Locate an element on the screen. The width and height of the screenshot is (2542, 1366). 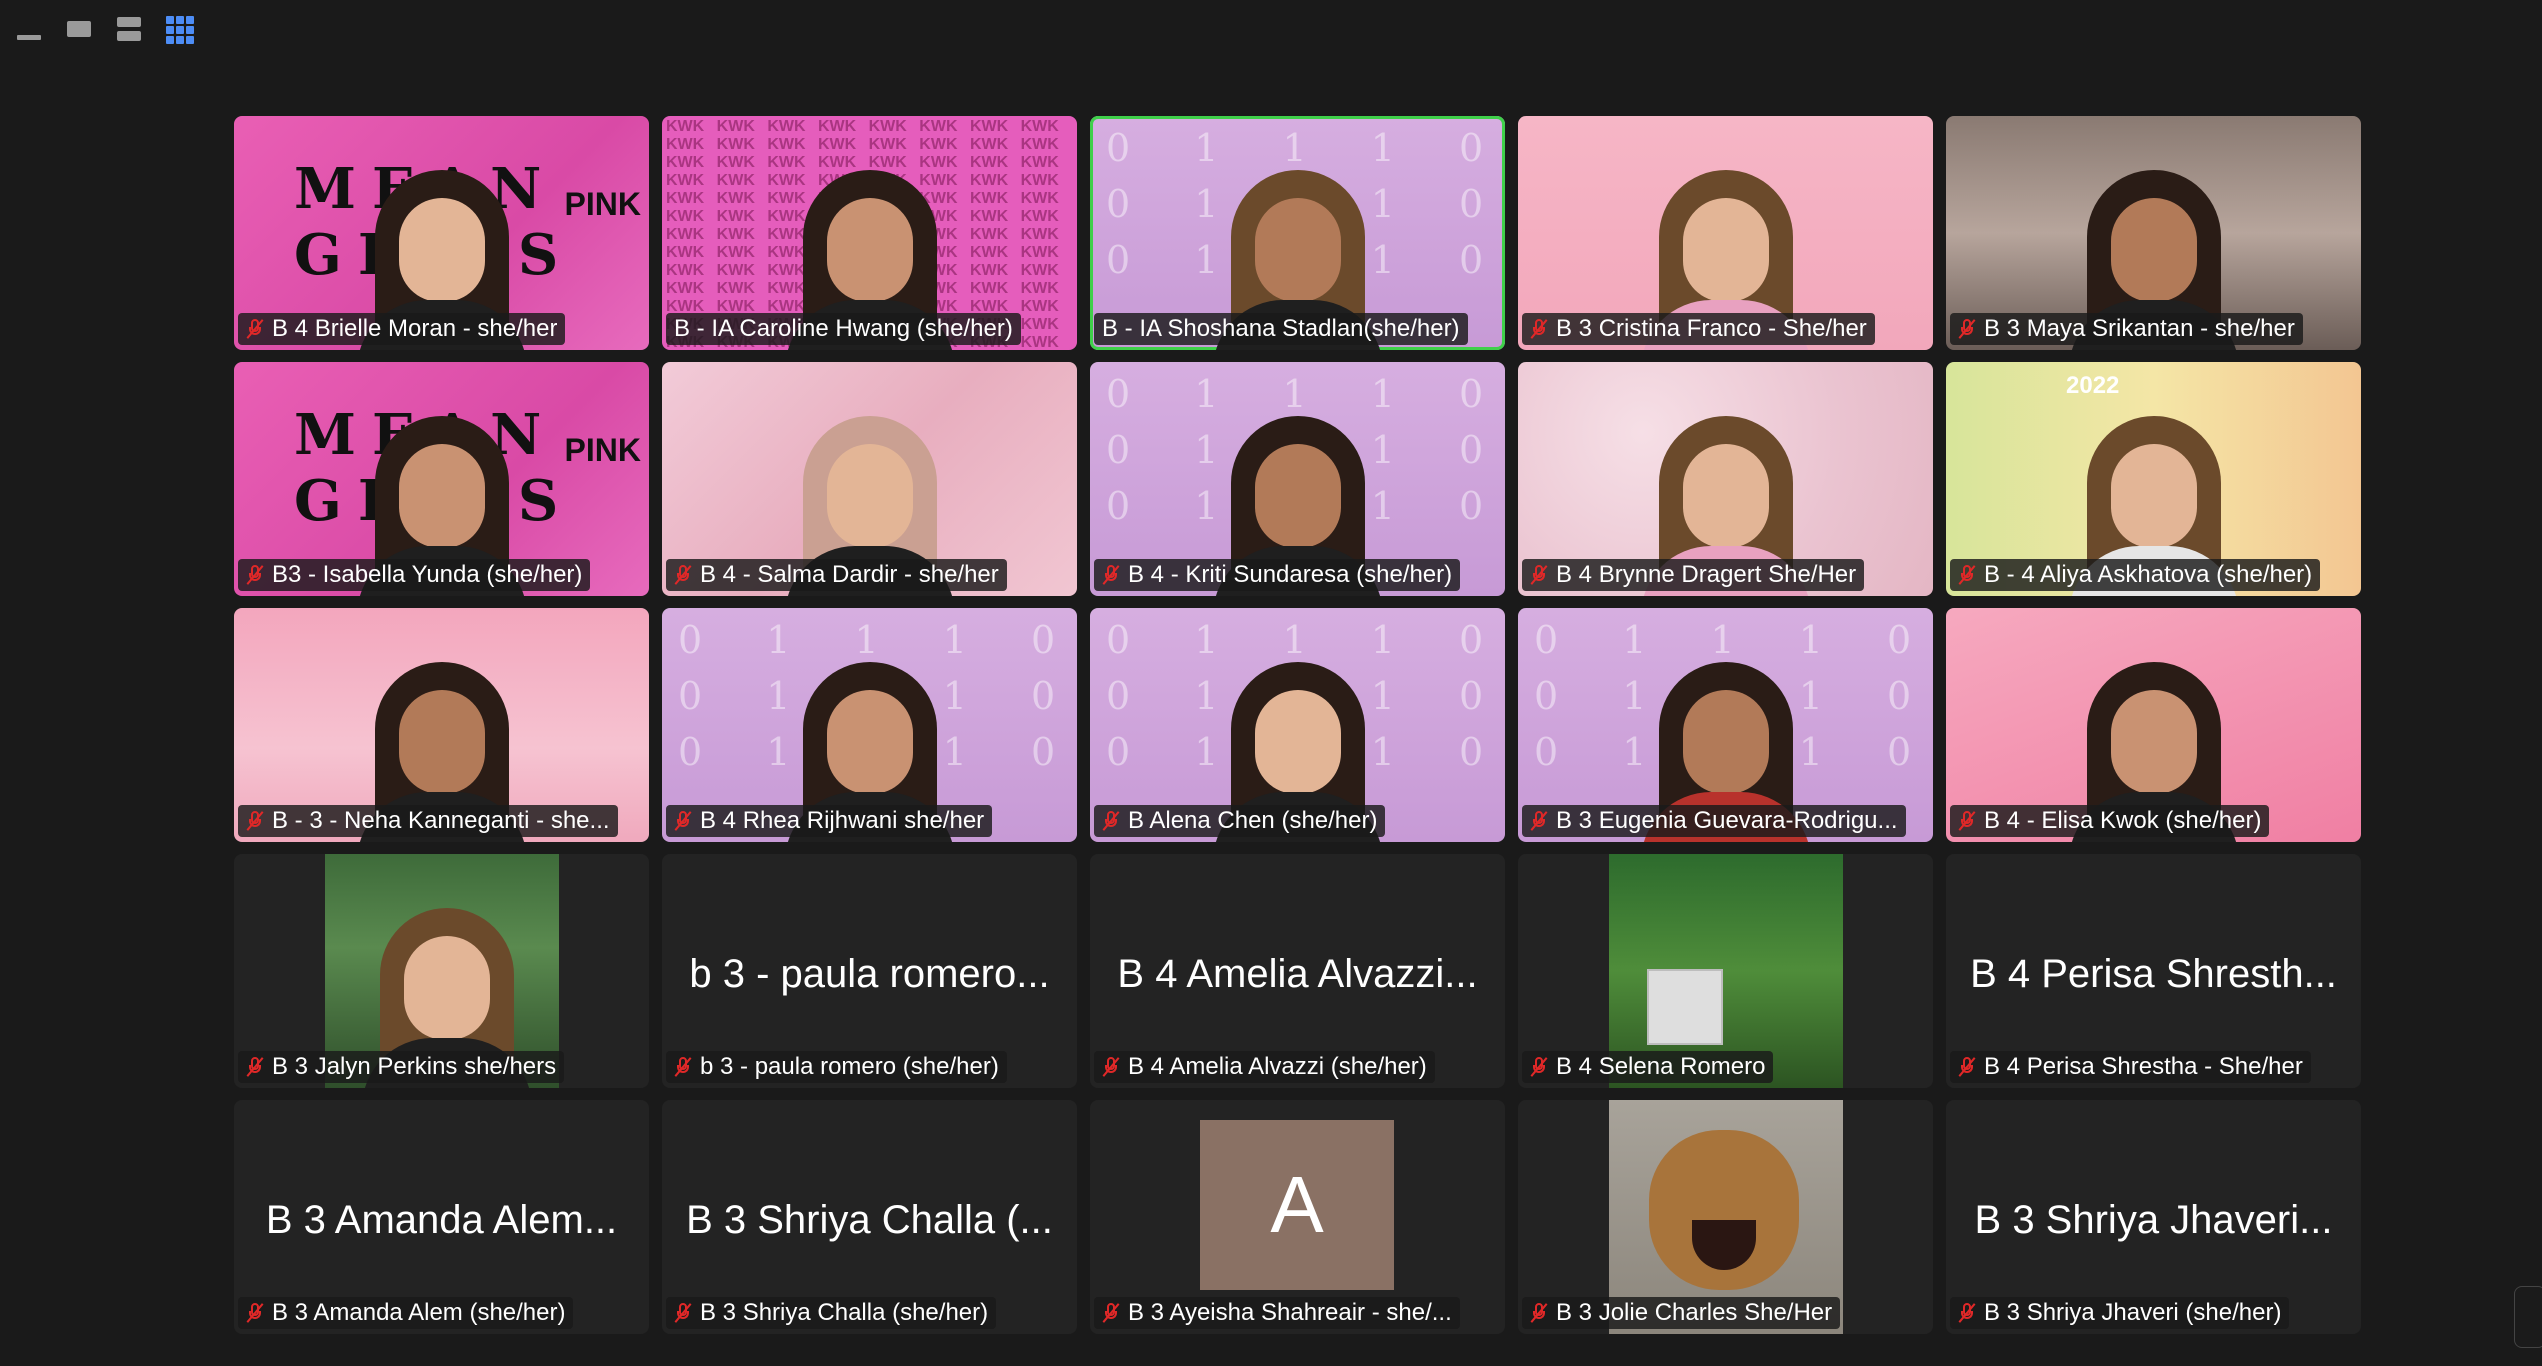
participant-name-label: B 3 Shriya Challa (she/her) is located at coordinates (831, 1313).